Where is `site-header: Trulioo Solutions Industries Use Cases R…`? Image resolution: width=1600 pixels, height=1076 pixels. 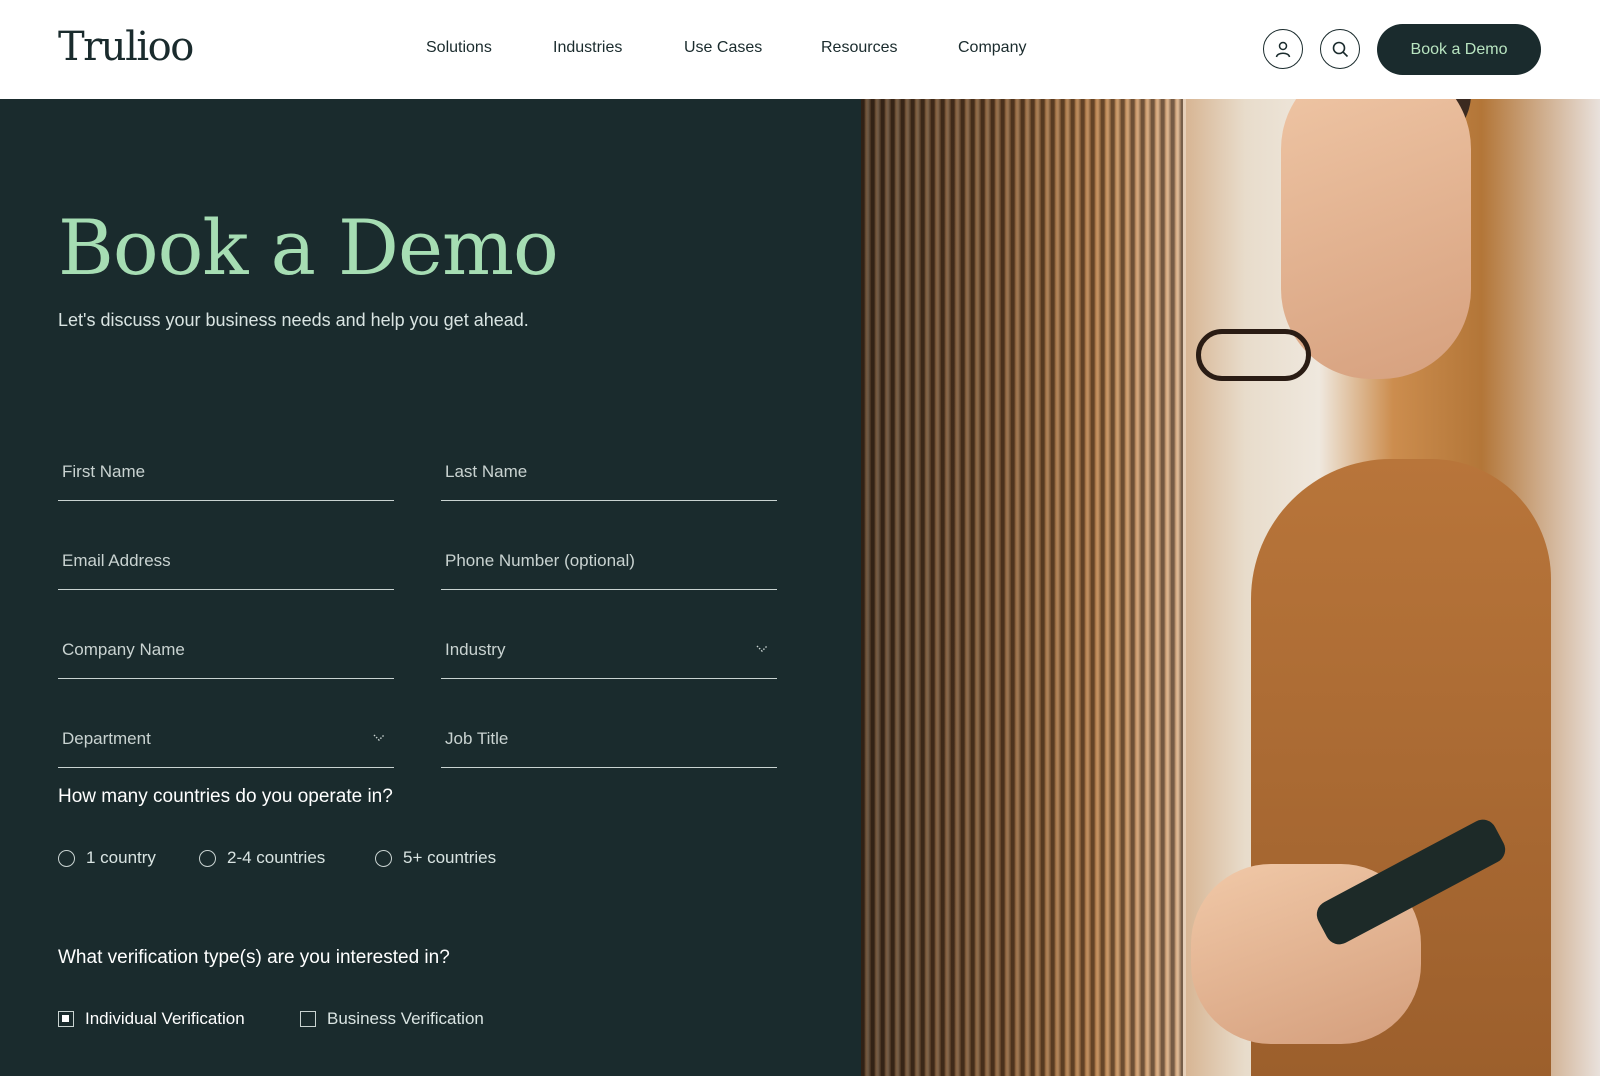
site-header: Trulioo Solutions Industries Use Cases R… is located at coordinates (800, 49).